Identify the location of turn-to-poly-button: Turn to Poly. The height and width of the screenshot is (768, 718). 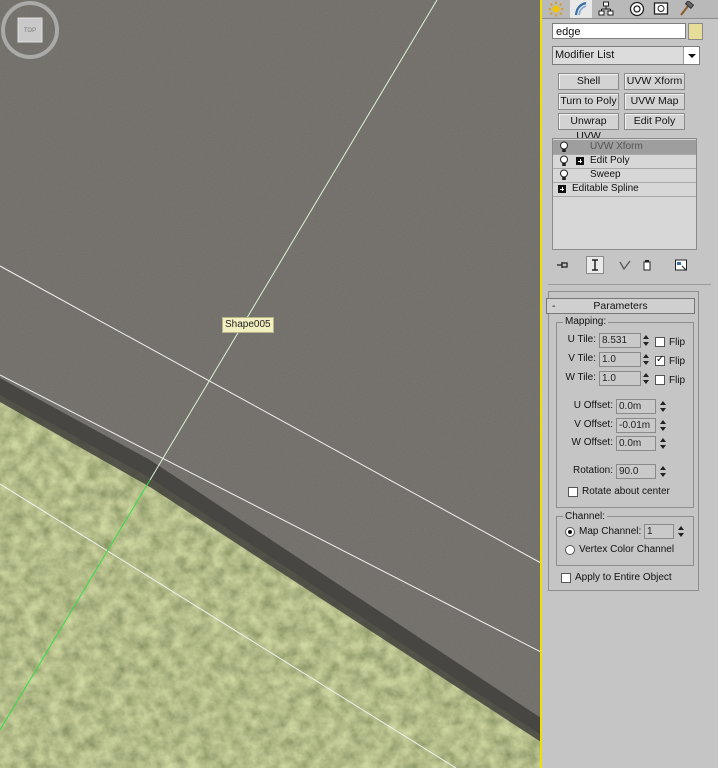
(588, 101).